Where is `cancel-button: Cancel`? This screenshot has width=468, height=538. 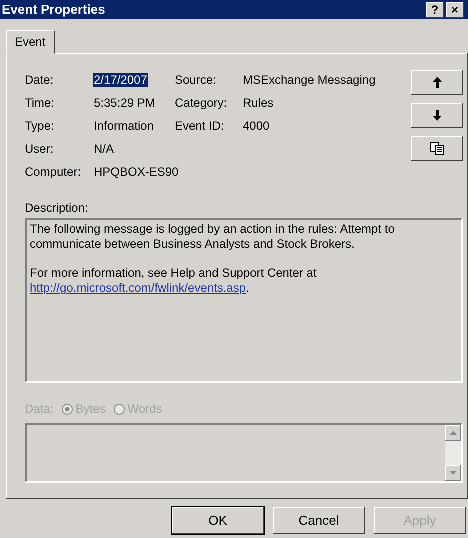
cancel-button: Cancel is located at coordinates (319, 520).